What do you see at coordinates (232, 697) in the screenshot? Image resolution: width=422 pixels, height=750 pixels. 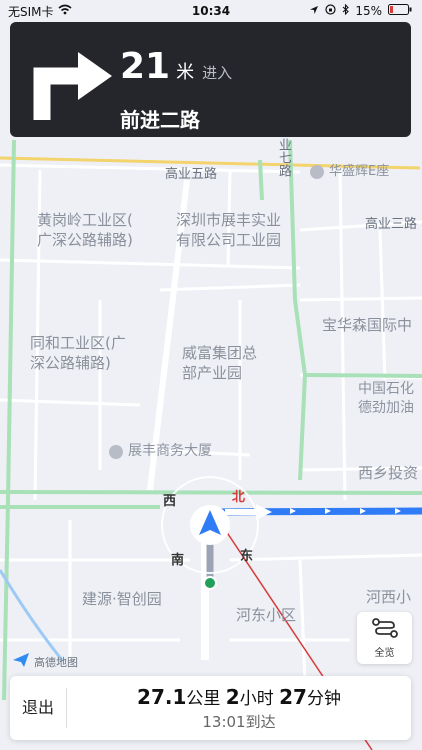 I see `remaining-hours-value: 2` at bounding box center [232, 697].